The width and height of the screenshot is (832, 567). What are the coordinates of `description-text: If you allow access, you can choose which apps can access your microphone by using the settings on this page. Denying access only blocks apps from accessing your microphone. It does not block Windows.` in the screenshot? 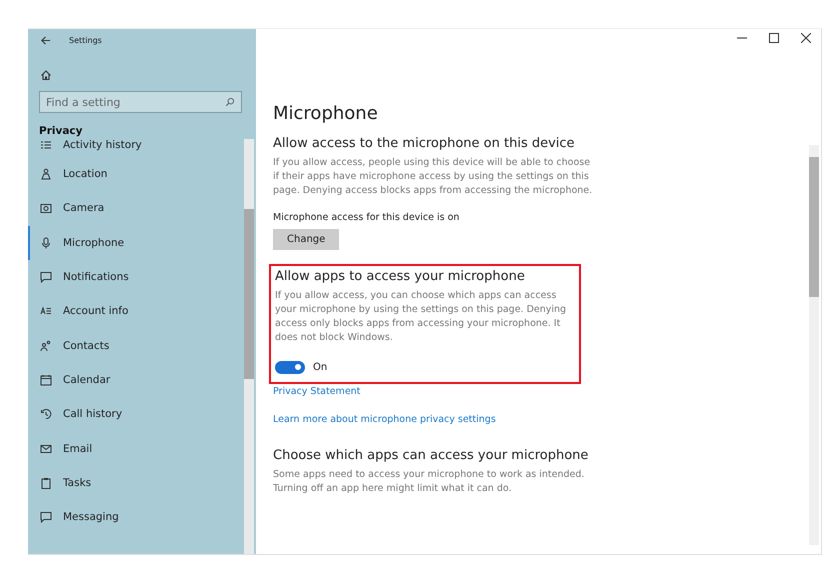 It's located at (421, 317).